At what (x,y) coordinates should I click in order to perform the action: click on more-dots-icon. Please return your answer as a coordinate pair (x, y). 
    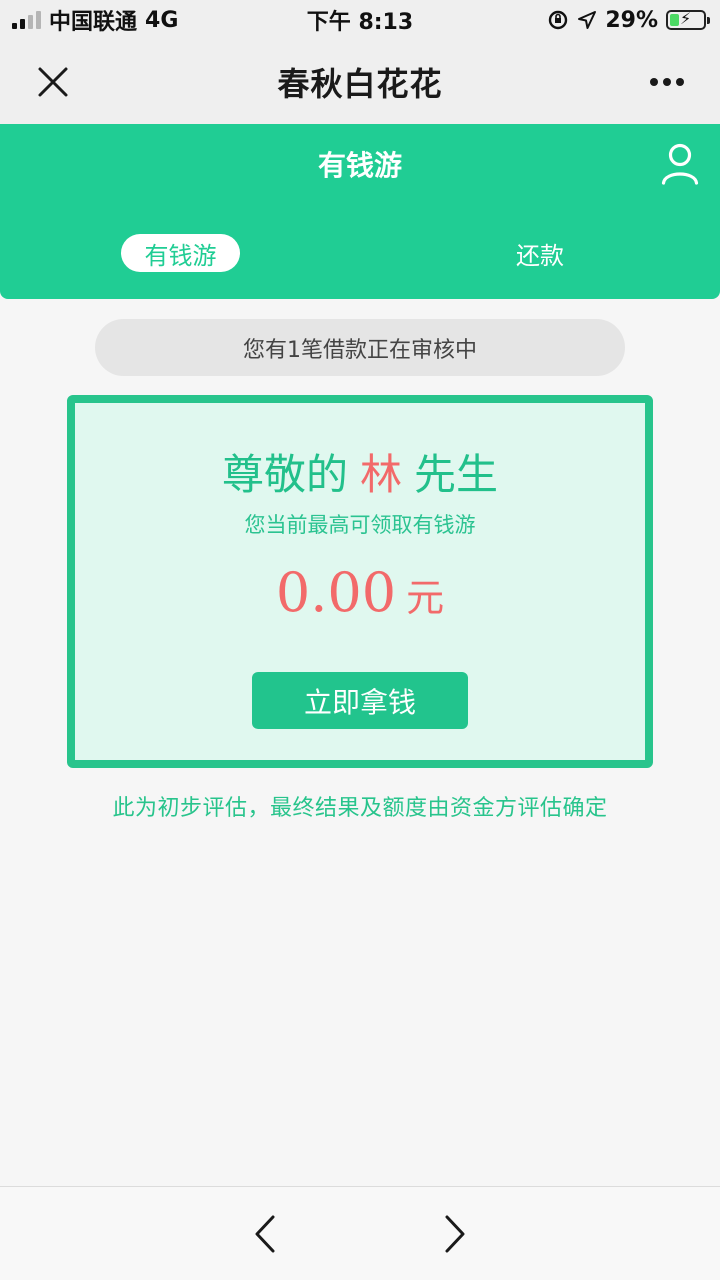
    Looking at the image, I should click on (667, 82).